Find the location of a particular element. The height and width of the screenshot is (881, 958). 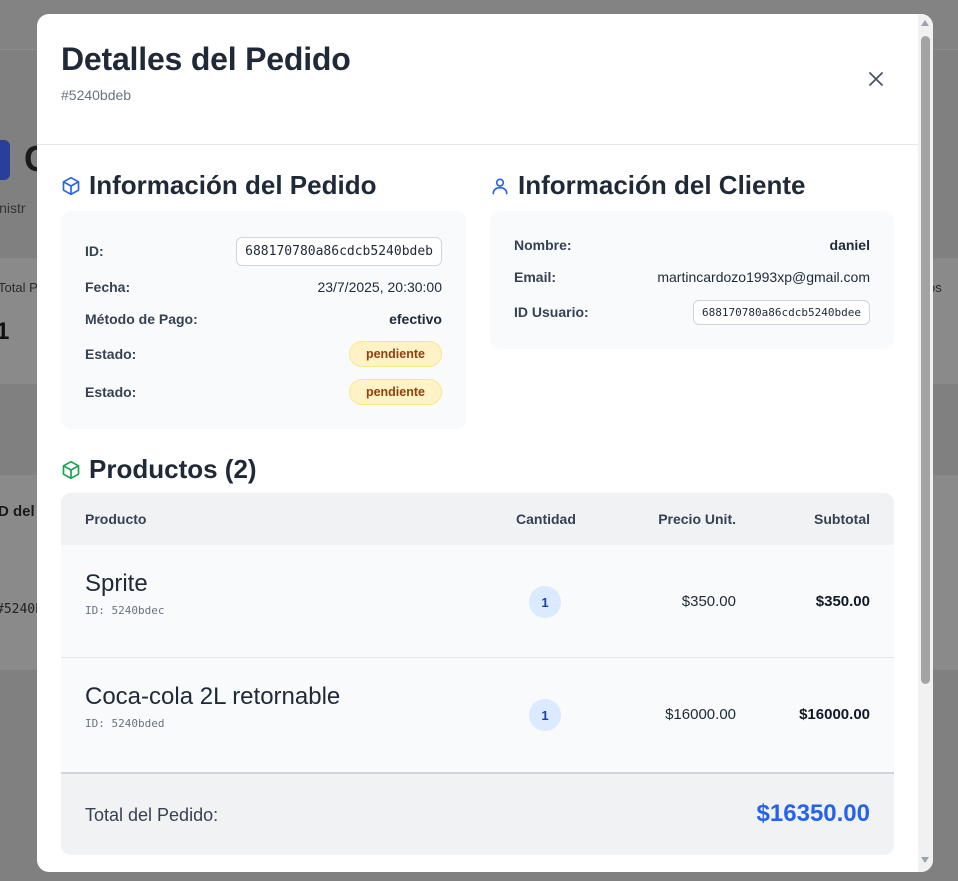

table-row: Sprite ID: 5240bdec 1 $350.00 $350.00 is located at coordinates (477, 601).